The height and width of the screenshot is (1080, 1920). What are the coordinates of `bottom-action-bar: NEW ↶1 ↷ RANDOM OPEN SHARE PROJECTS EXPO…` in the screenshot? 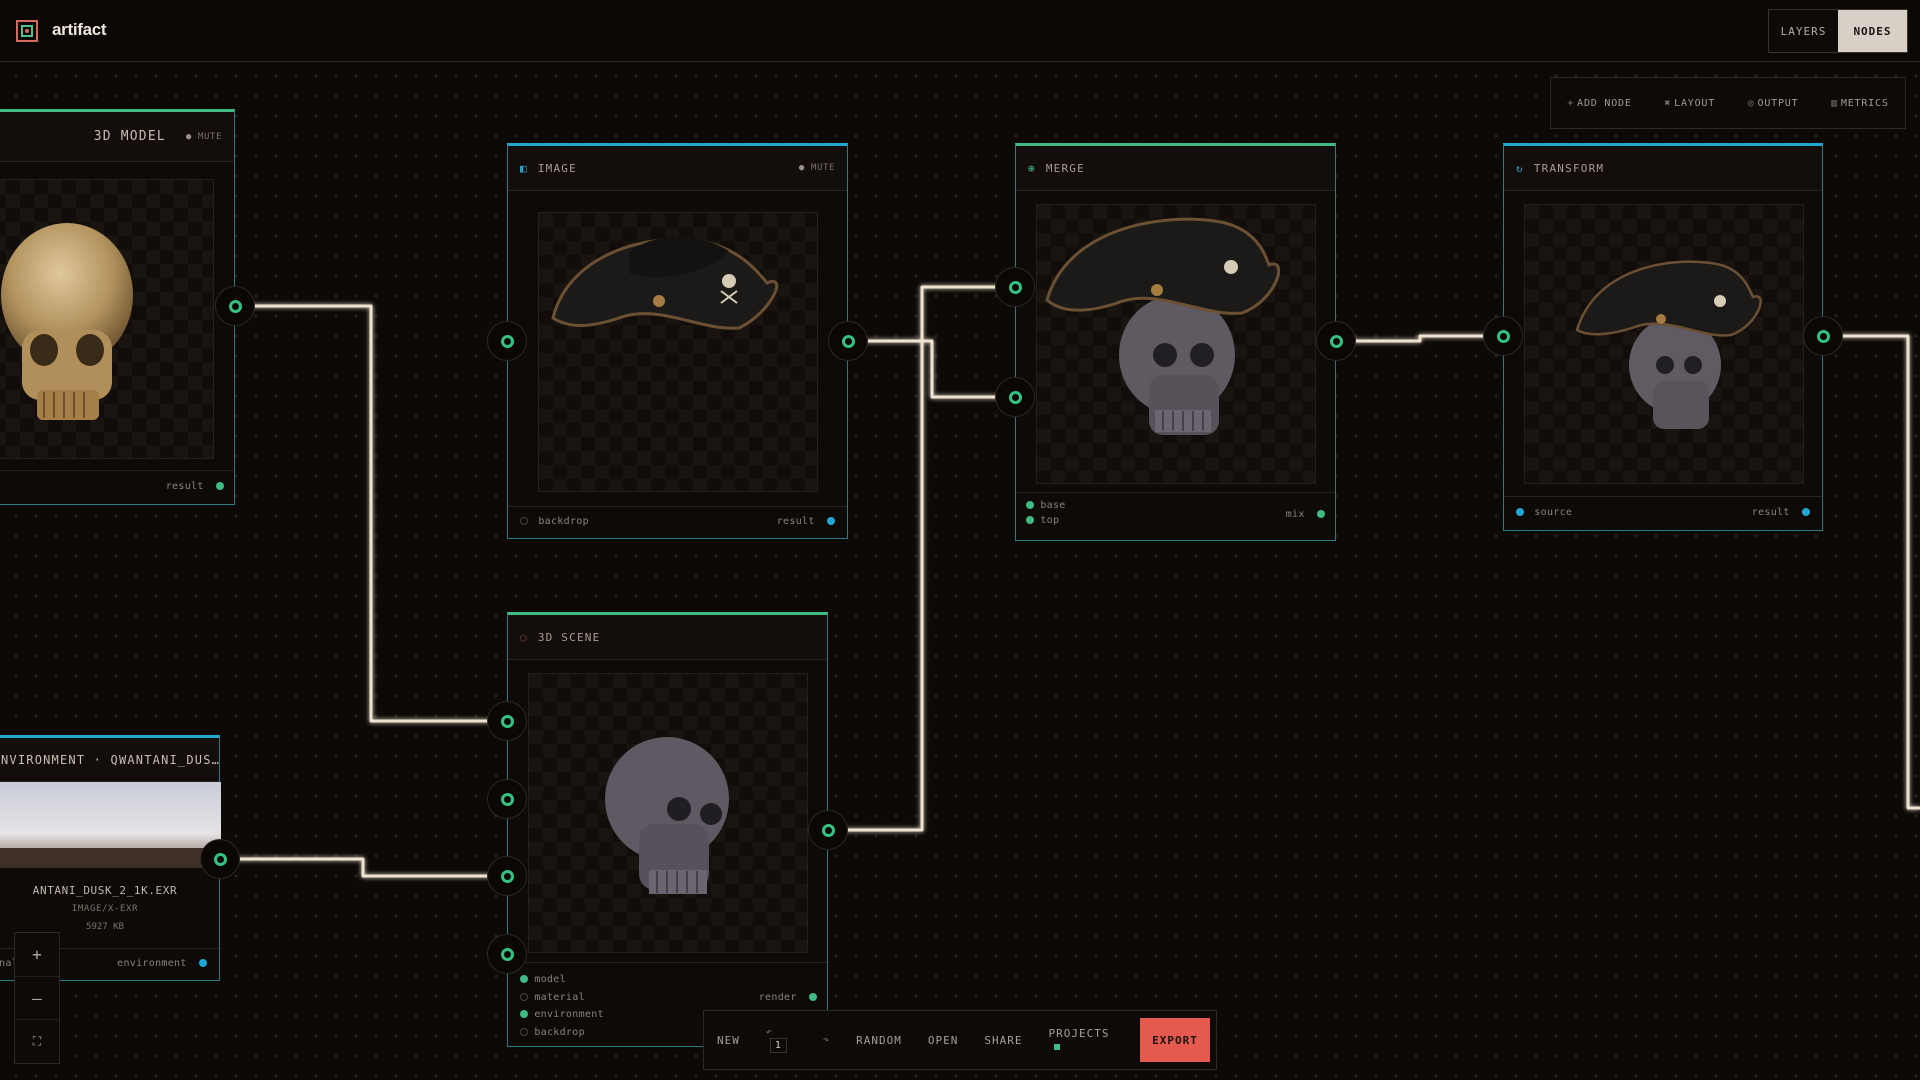 It's located at (960, 1040).